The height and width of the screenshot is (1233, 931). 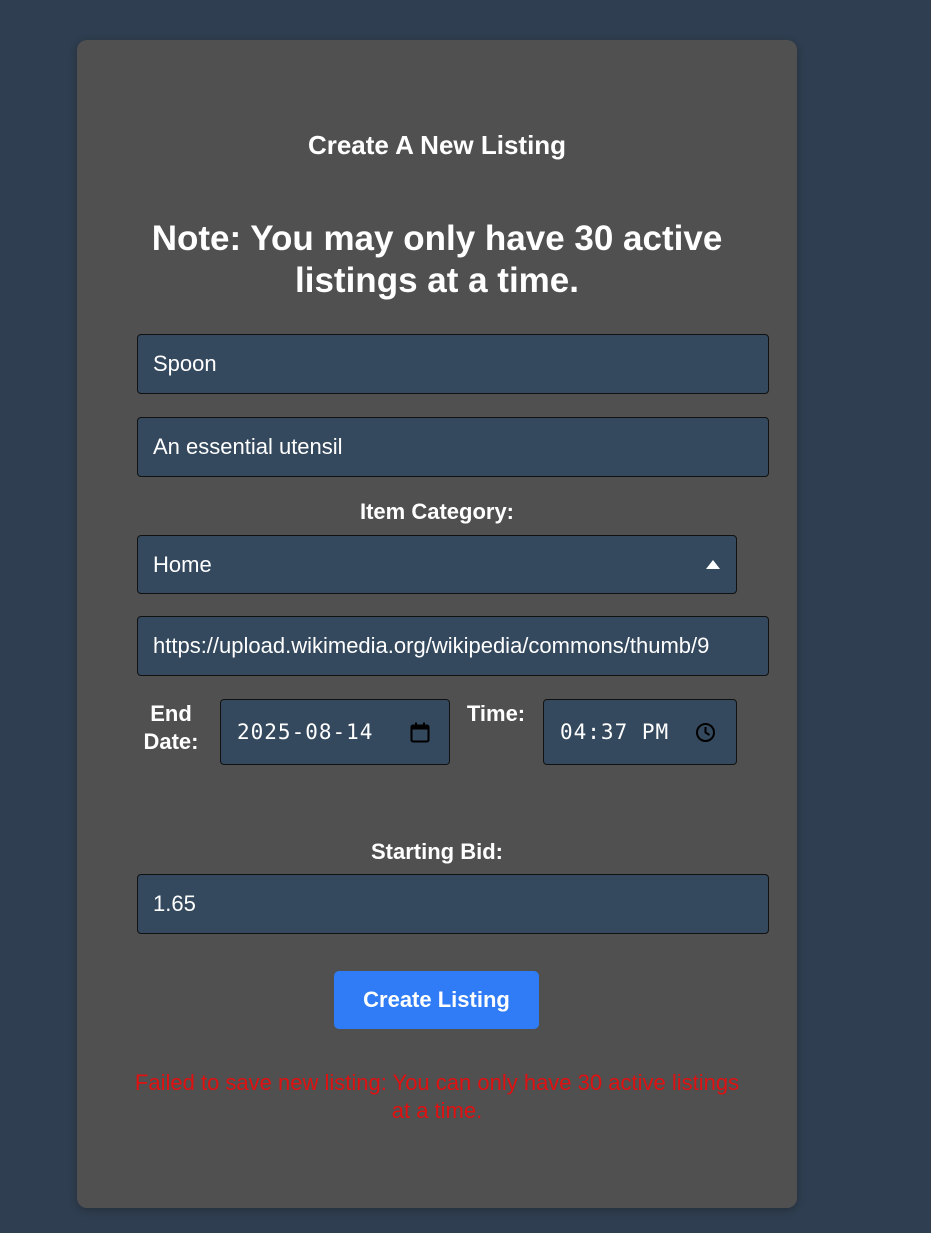 What do you see at coordinates (453, 904) in the screenshot?
I see `starting-bid-input: 1.65` at bounding box center [453, 904].